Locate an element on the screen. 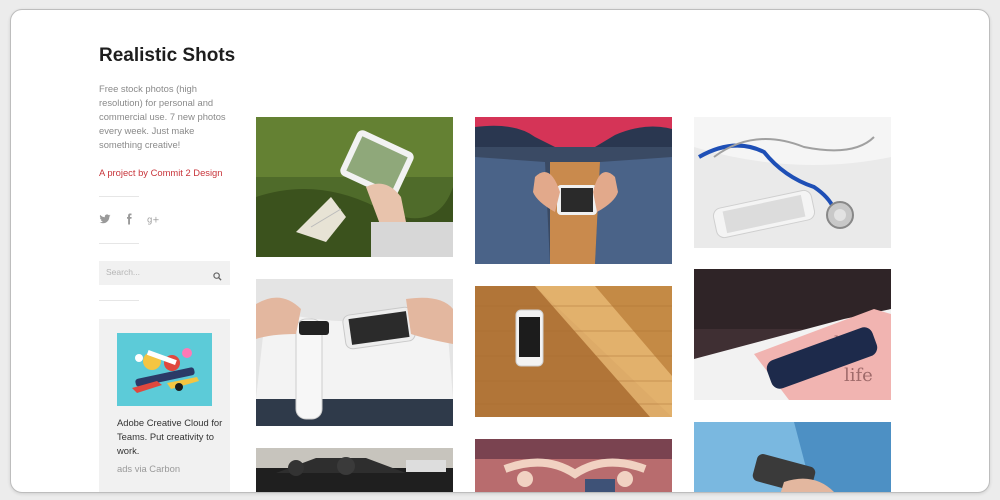 The height and width of the screenshot is (500, 1000). search-input is located at coordinates (152, 272).